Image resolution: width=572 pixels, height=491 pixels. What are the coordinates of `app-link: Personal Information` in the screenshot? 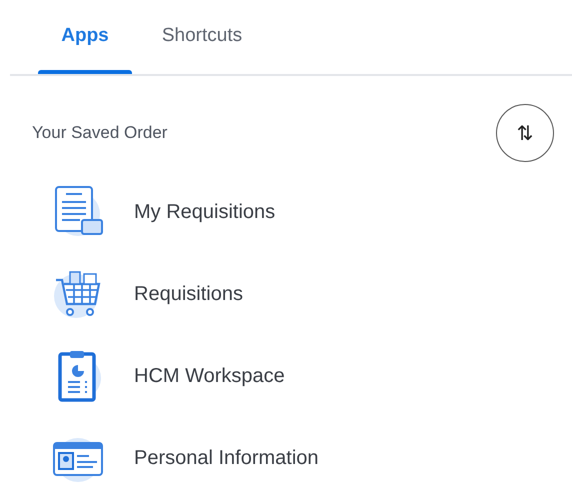 It's located at (226, 458).